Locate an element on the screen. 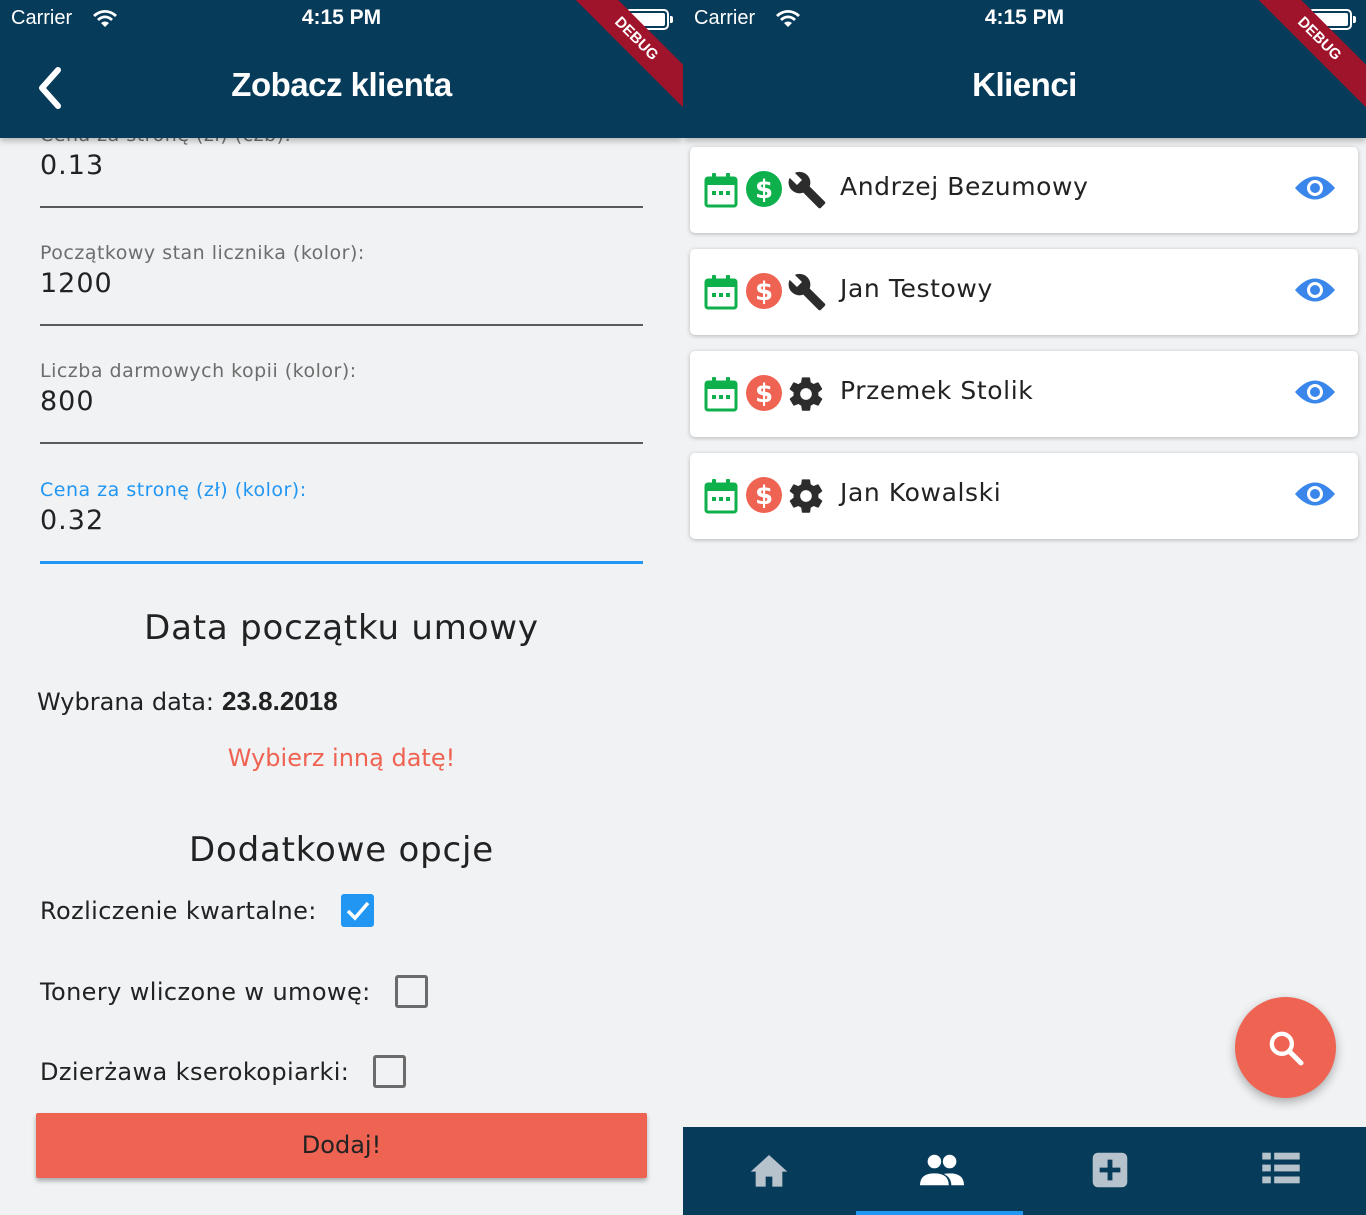  client-card: $ Jan Kowalski is located at coordinates (1024, 496).